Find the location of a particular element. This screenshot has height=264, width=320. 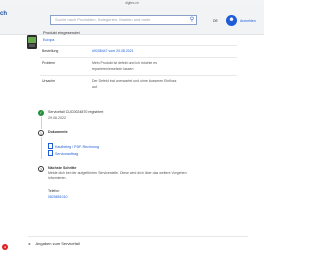

notification-badge-icon: ● is located at coordinates (5, 247).